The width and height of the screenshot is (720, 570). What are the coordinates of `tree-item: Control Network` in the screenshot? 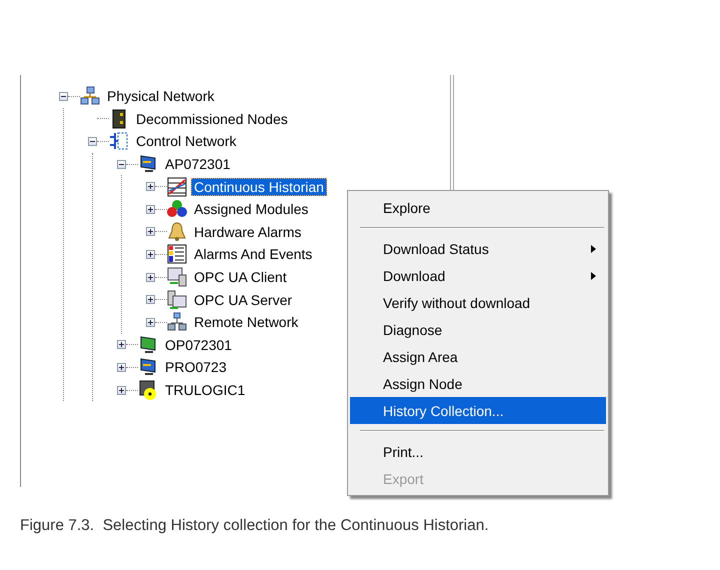 It's located at (186, 141).